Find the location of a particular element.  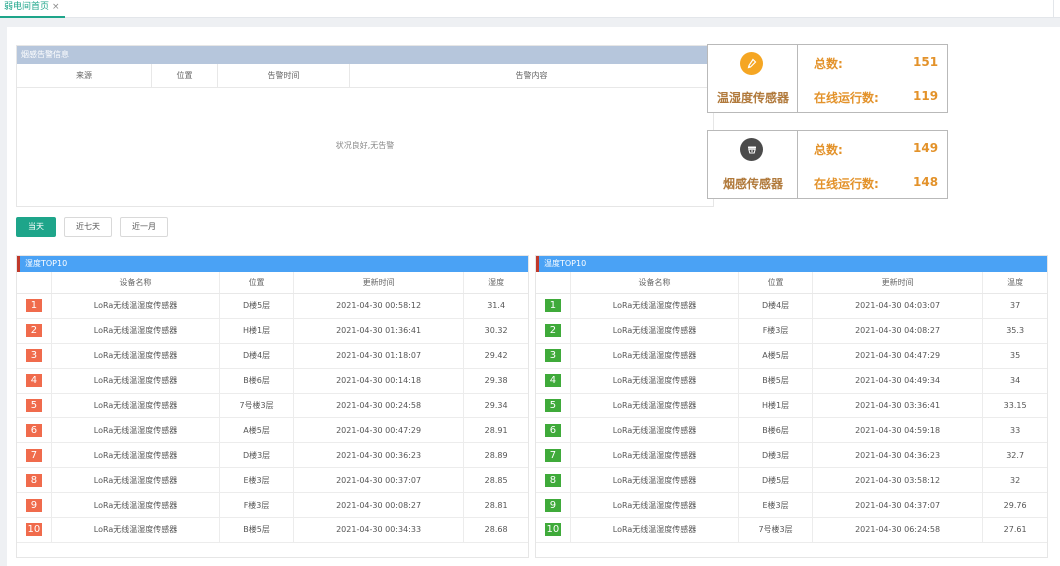

value-cell: 27.61 is located at coordinates (1015, 530).